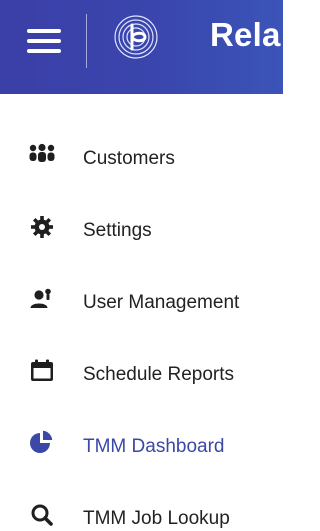 This screenshot has height=531, width=320. I want to click on gear-icon, so click(42, 227).